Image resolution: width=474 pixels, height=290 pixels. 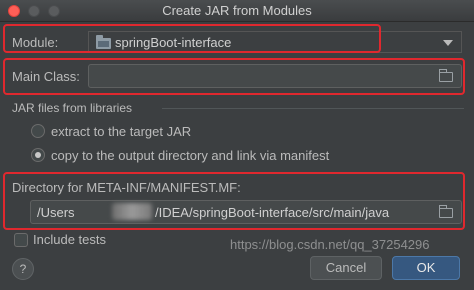 I want to click on section-divider, so click(x=313, y=108).